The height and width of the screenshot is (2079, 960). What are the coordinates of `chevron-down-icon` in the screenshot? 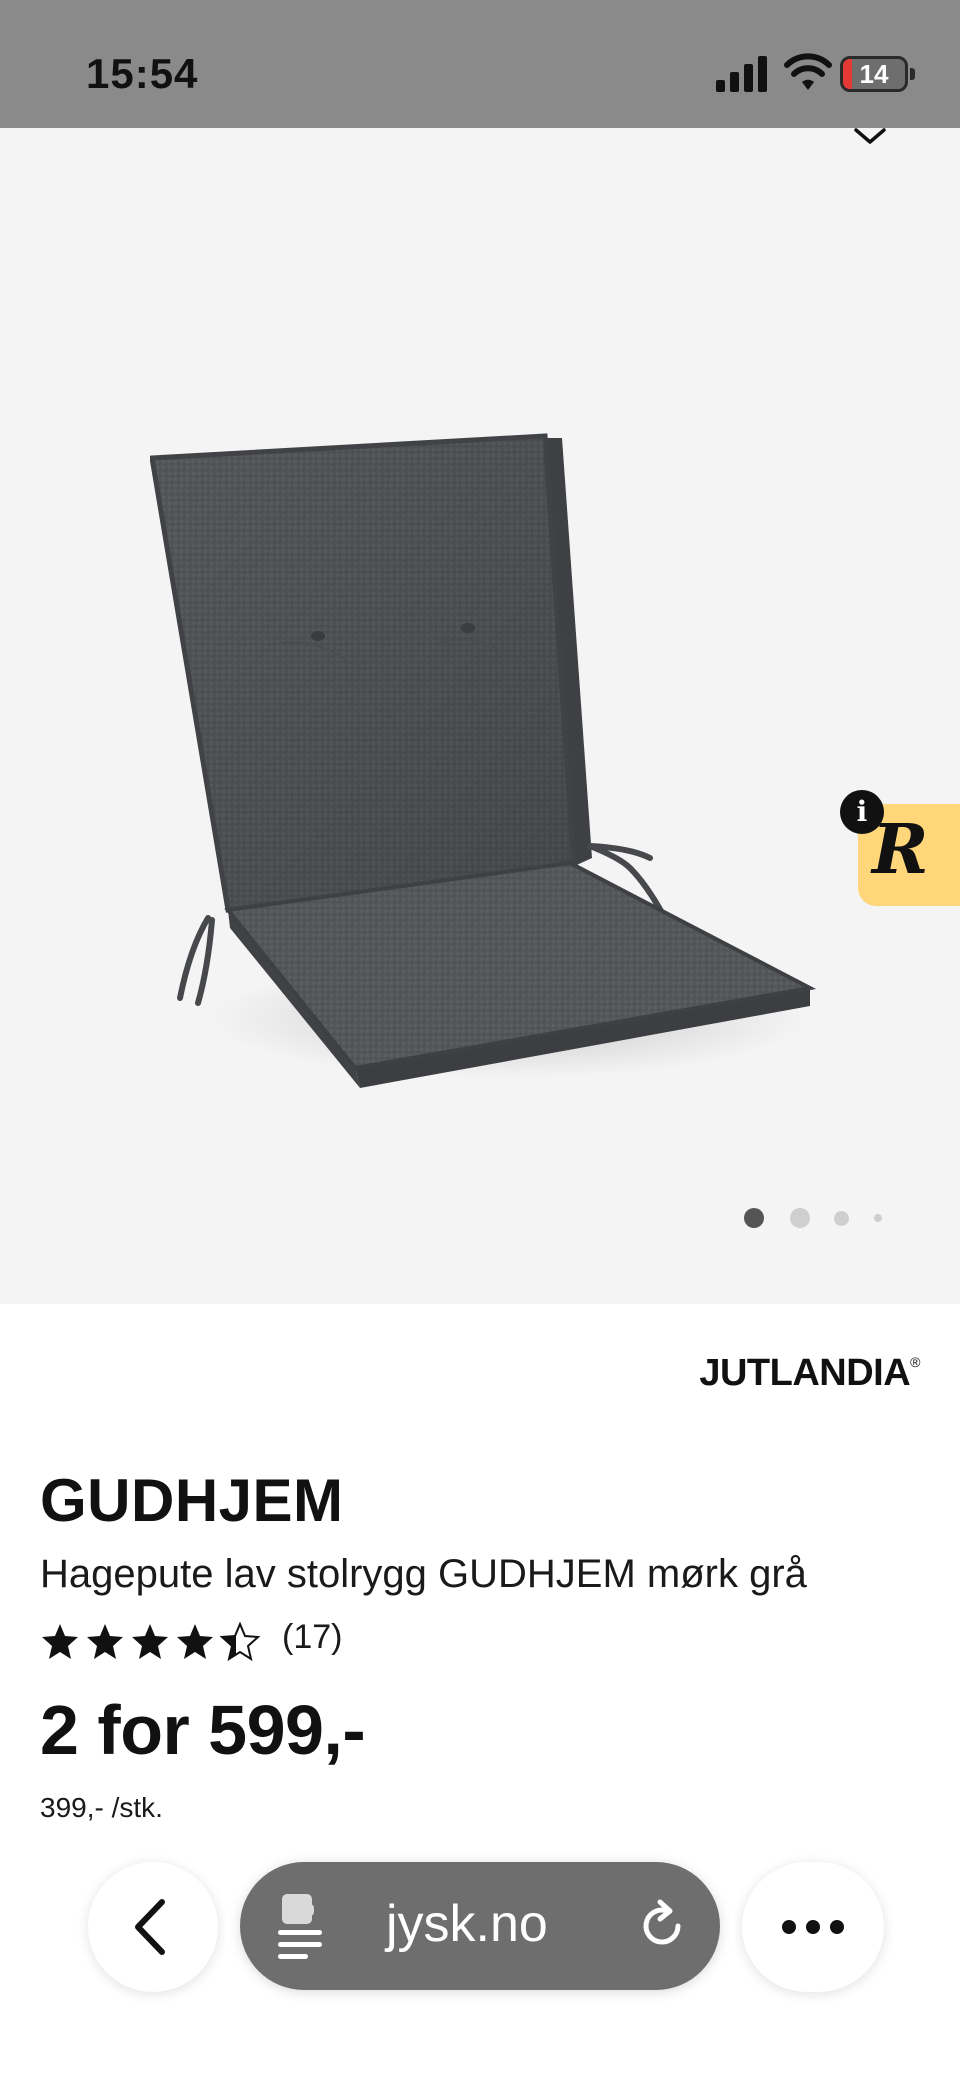 It's located at (870, 138).